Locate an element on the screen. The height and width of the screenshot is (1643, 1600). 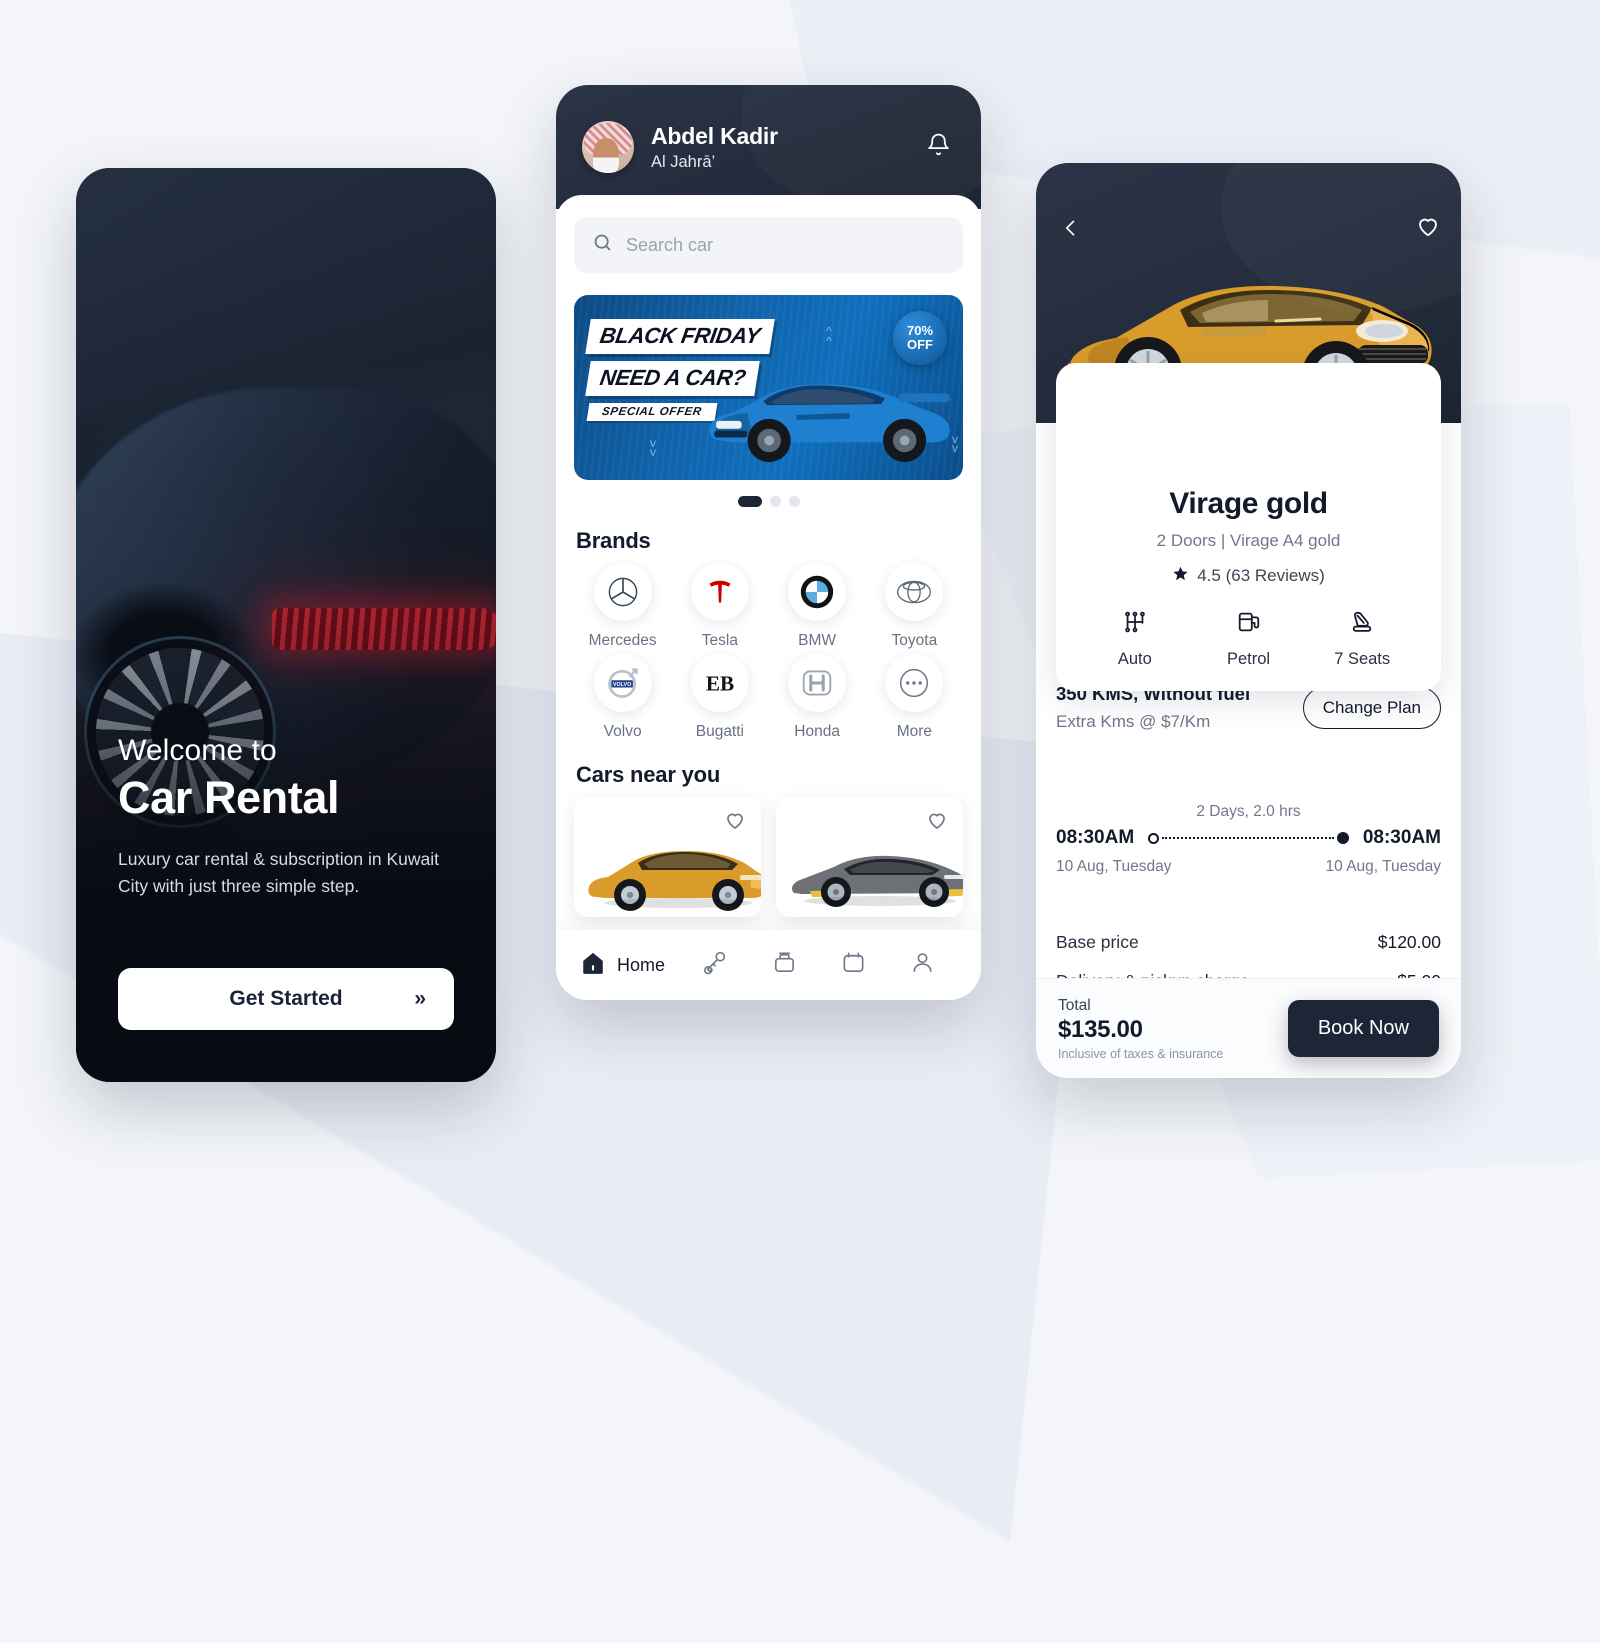
discount-percent: 70% is located at coordinates (920, 330).